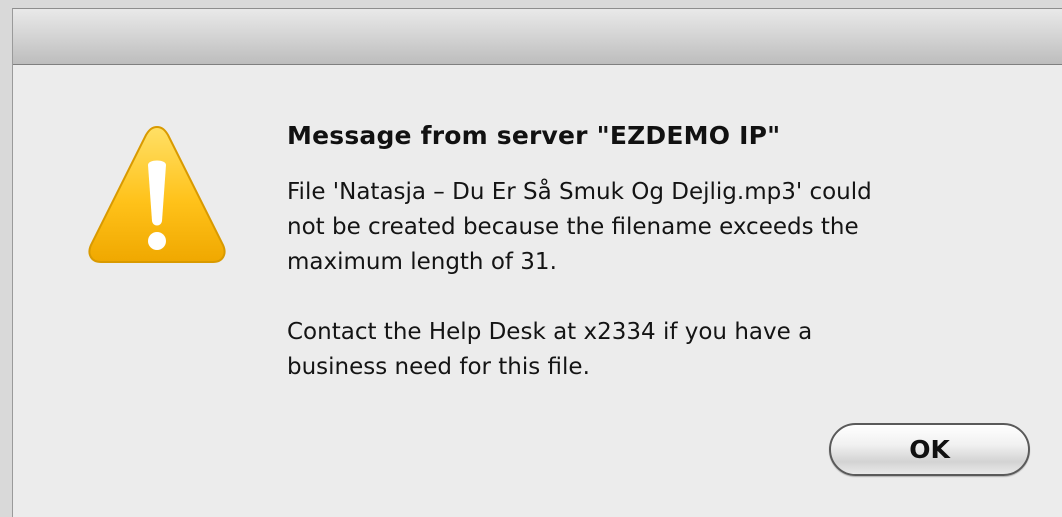  Describe the element at coordinates (537, 37) in the screenshot. I see `title-bar` at that location.